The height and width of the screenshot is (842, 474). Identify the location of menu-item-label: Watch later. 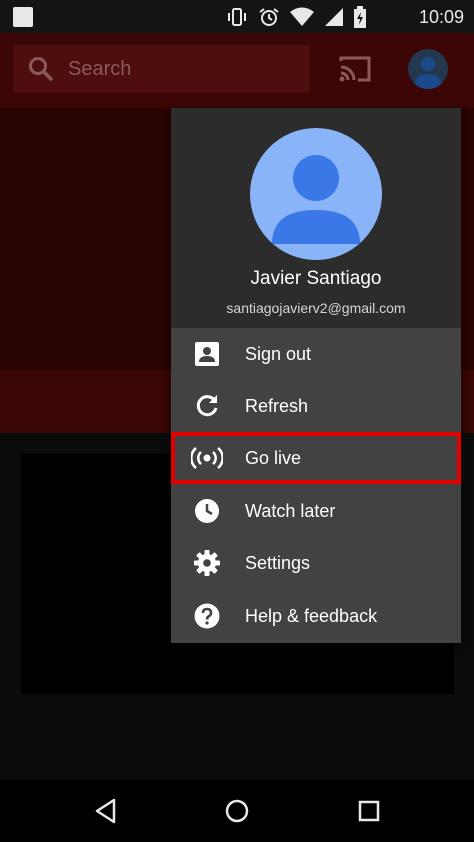
(290, 511).